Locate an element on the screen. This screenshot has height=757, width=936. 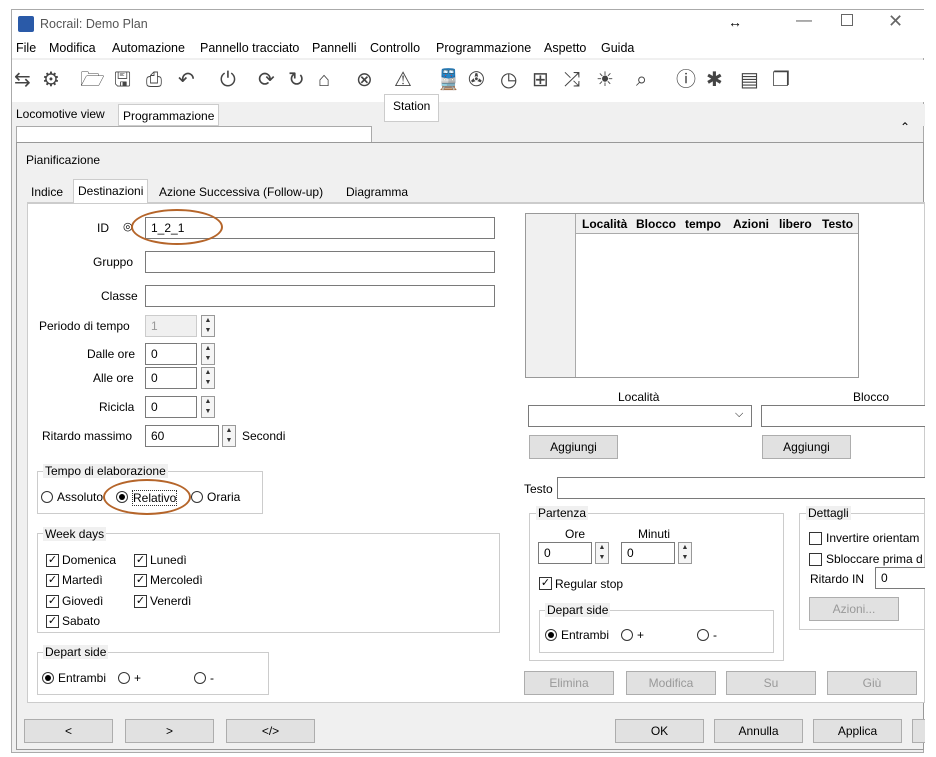
tab-locomotive-view: Locomotive view is located at coordinates (60, 114).